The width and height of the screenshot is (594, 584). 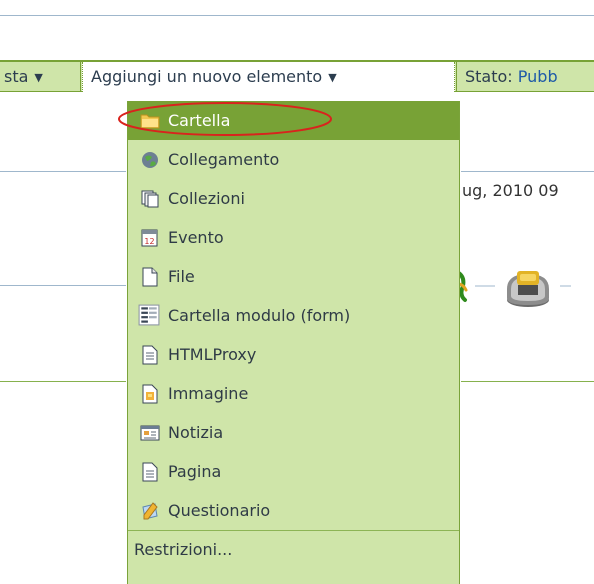 I want to click on menu-item-questionario: Questionario, so click(x=293, y=510).